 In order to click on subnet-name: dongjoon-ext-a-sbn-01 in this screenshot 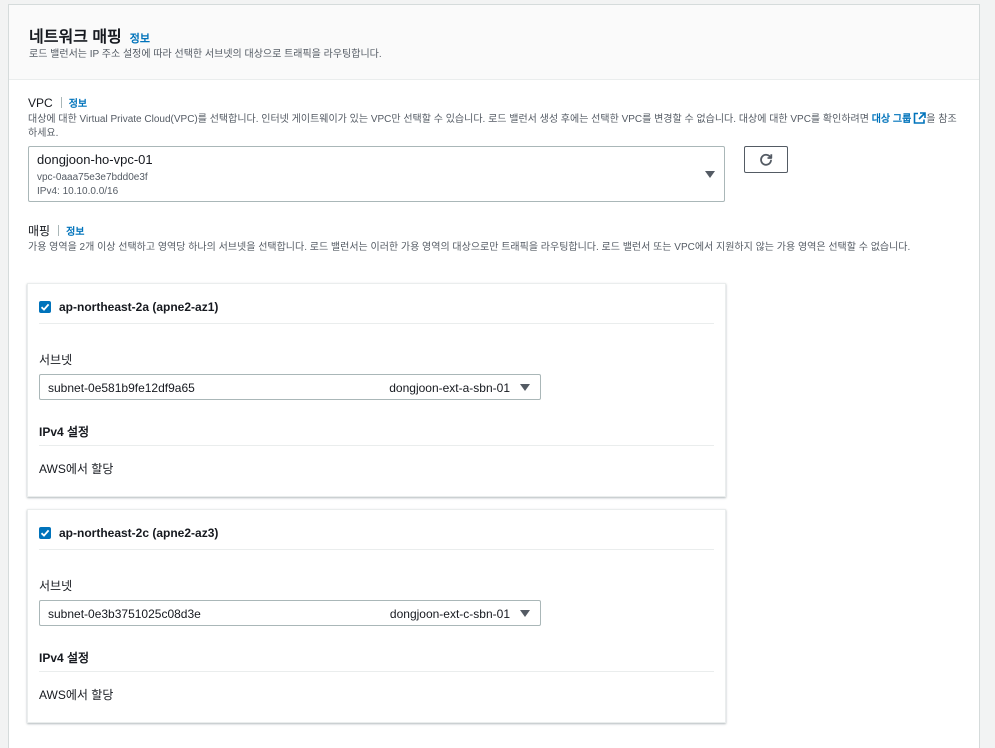, I will do `click(449, 388)`.